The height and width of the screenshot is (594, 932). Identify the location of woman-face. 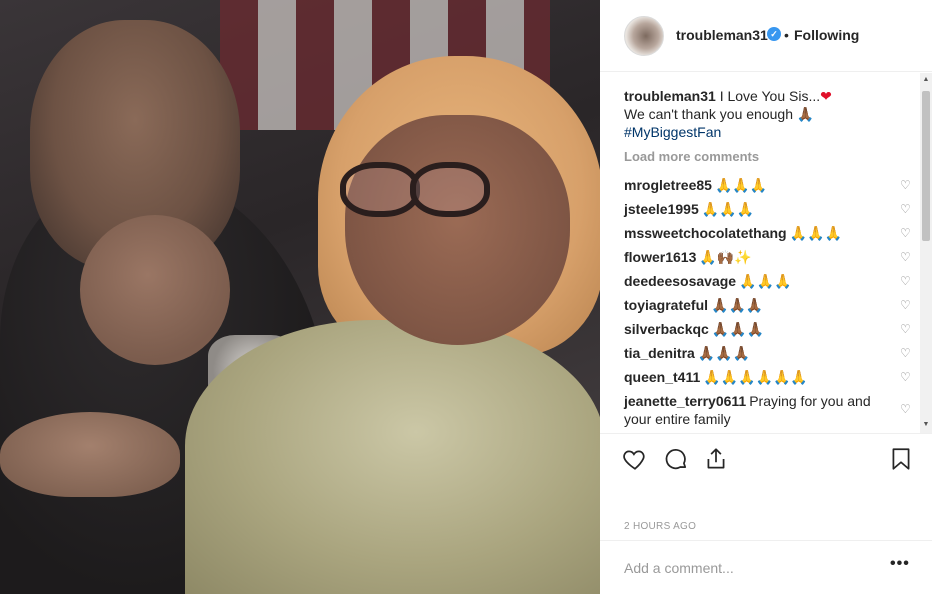
(457, 230).